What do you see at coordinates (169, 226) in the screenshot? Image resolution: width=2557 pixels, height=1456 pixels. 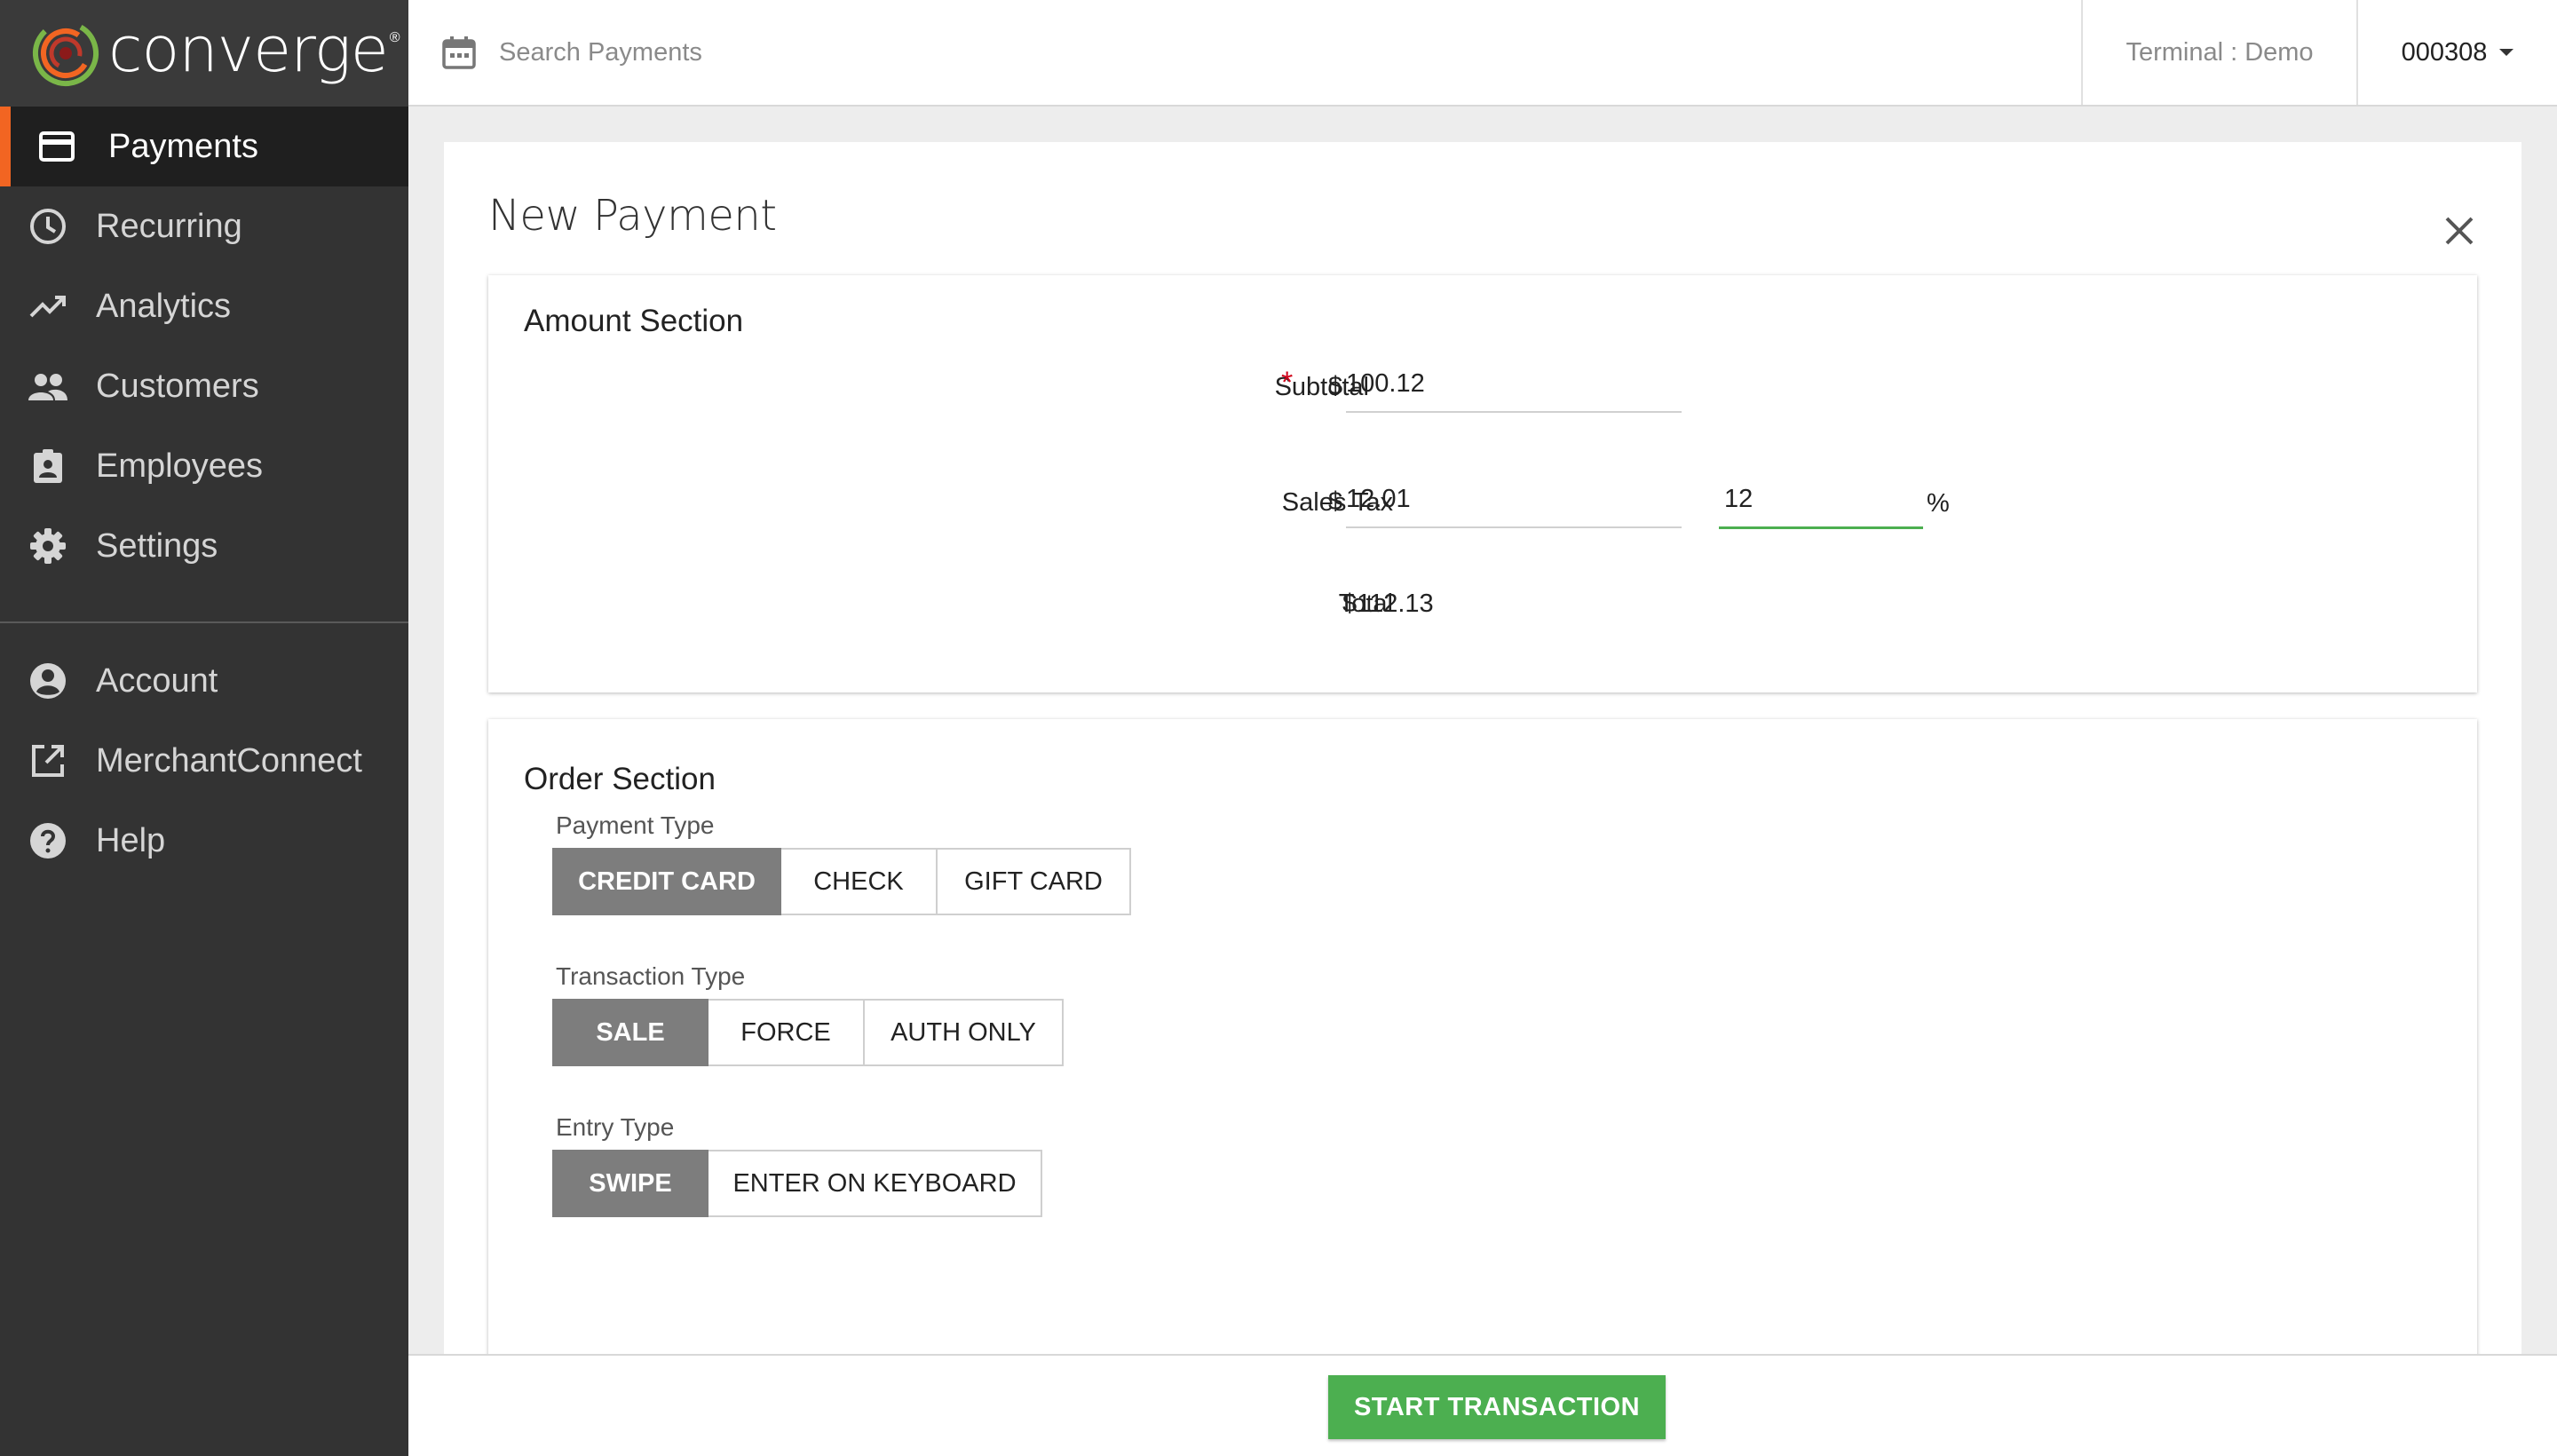 I see `sidebar-item-label: Recurring` at bounding box center [169, 226].